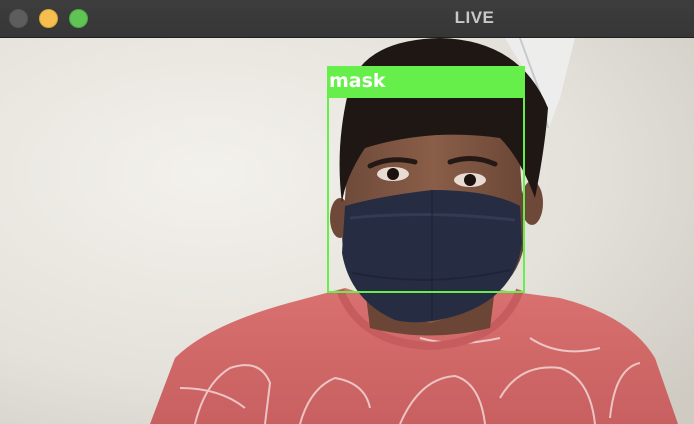  I want to click on detection-bounding-box, so click(426, 194).